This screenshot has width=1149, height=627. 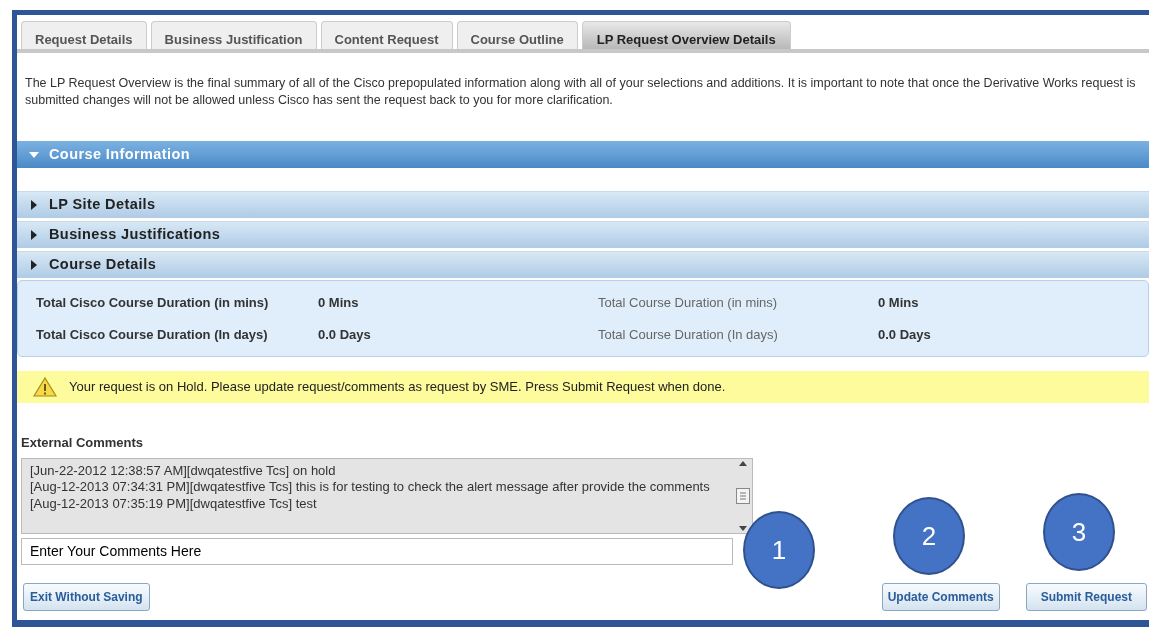 I want to click on caret-down-icon, so click(x=34, y=154).